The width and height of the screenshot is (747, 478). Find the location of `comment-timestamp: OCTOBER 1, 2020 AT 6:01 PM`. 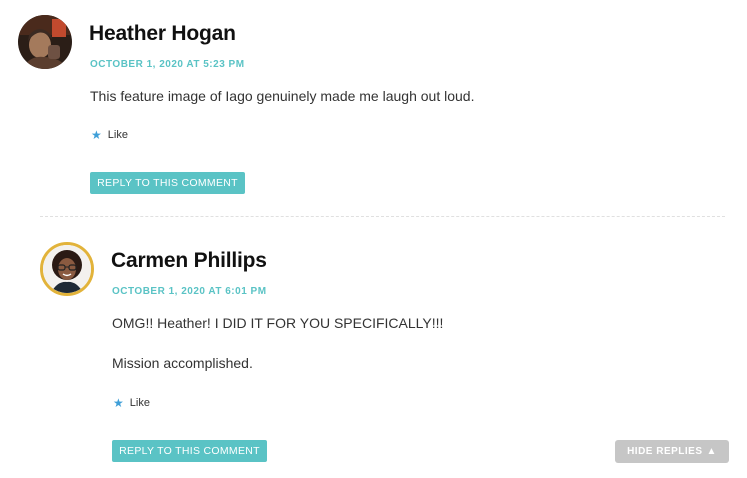

comment-timestamp: OCTOBER 1, 2020 AT 6:01 PM is located at coordinates (189, 291).